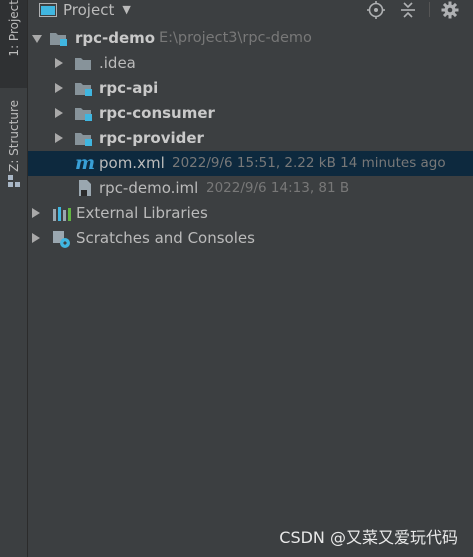  Describe the element at coordinates (429, 9) in the screenshot. I see `header-divider` at that location.